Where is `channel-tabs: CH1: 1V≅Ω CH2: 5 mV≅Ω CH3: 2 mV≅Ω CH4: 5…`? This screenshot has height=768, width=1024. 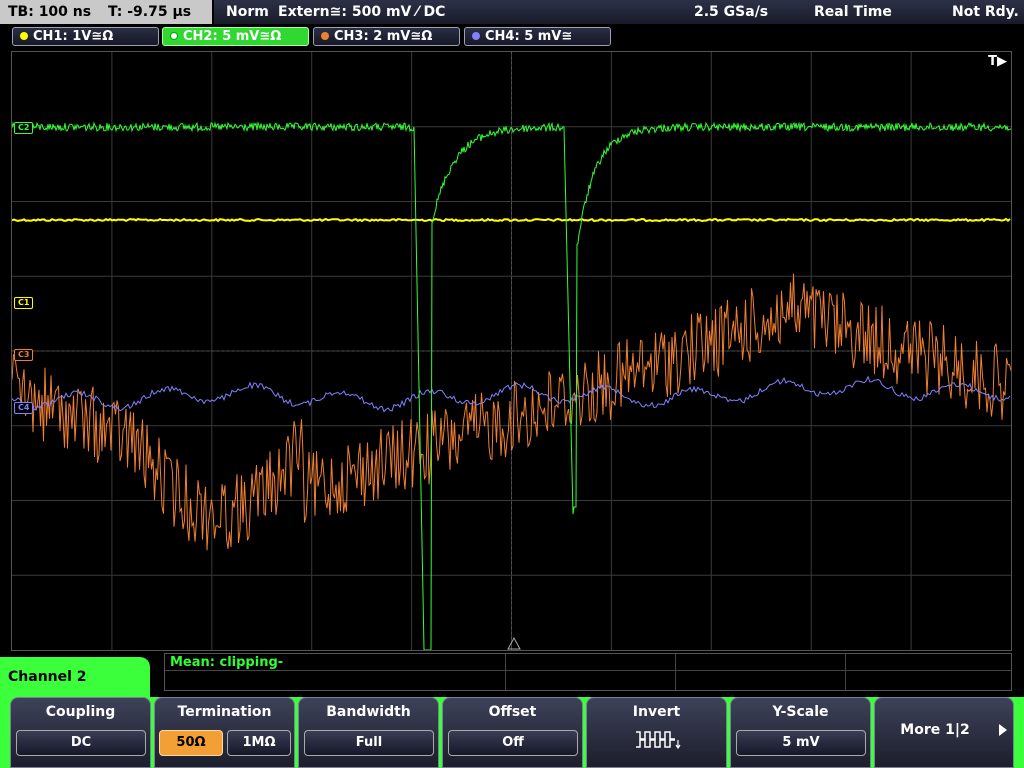 channel-tabs: CH1: 1V≅Ω CH2: 5 mV≅Ω CH3: 2 mV≅Ω CH4: 5… is located at coordinates (512, 36).